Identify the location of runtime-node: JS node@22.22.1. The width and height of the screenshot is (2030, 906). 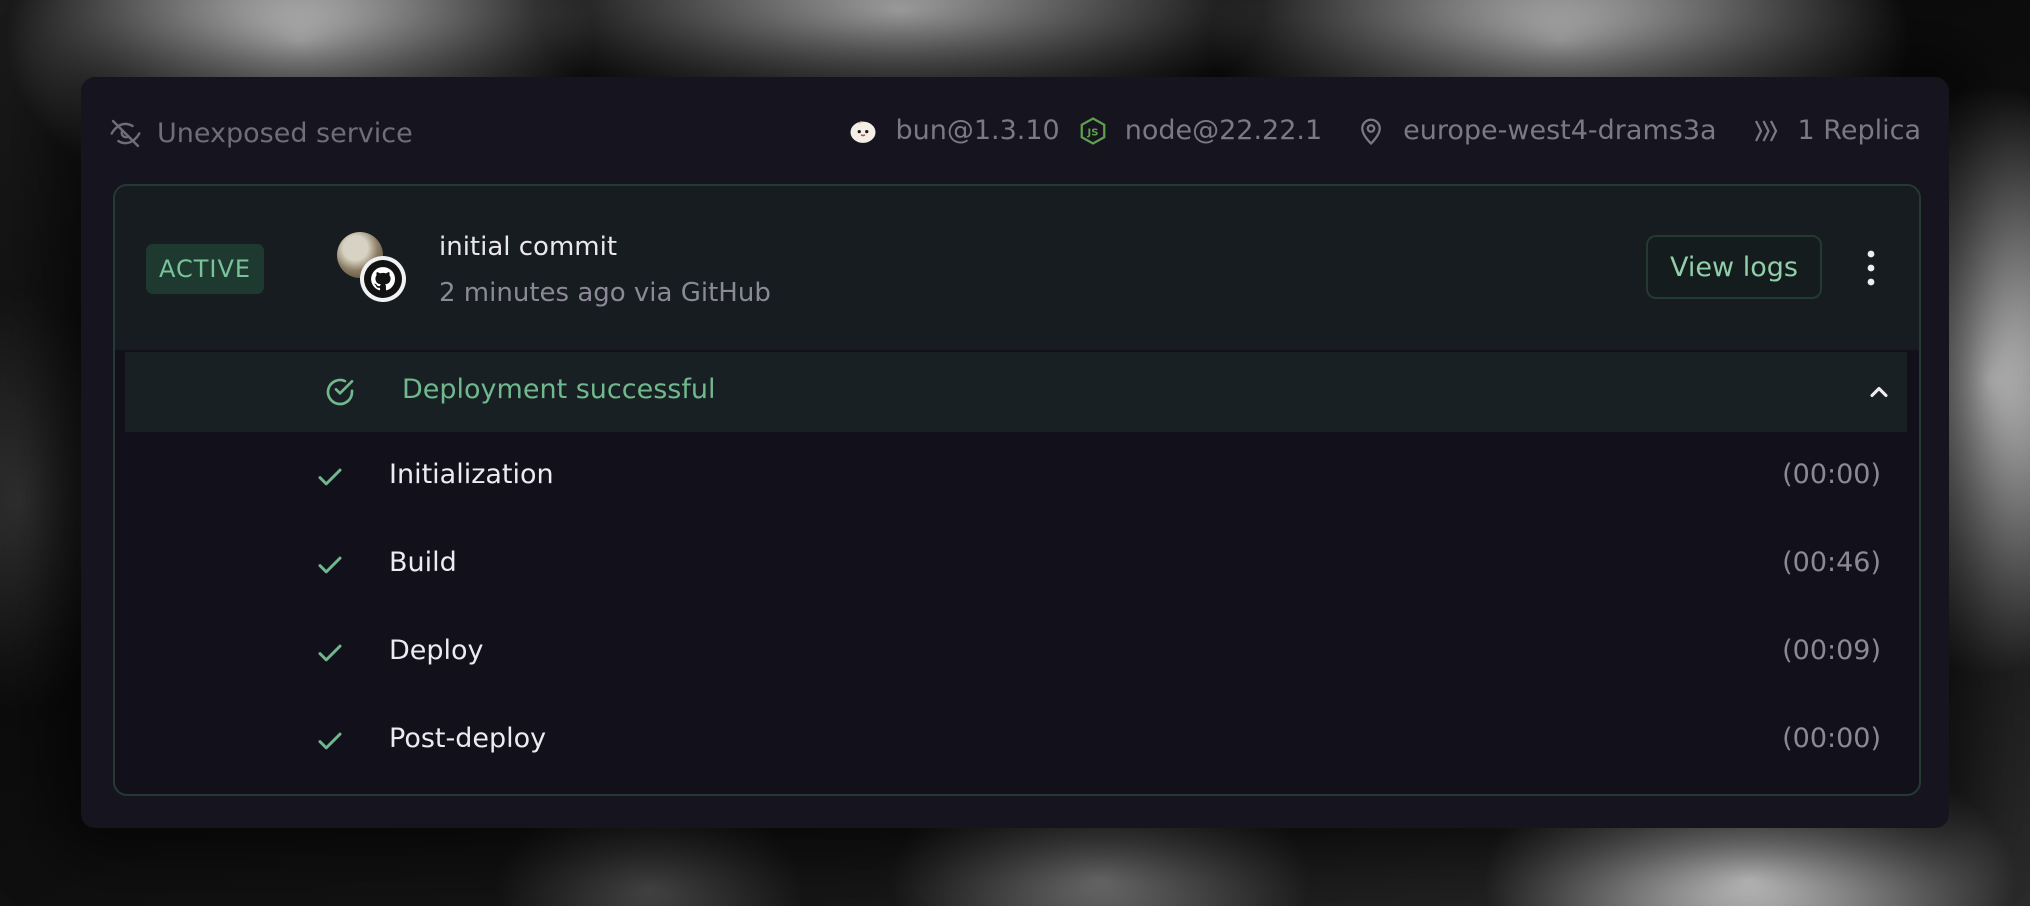
(1200, 130).